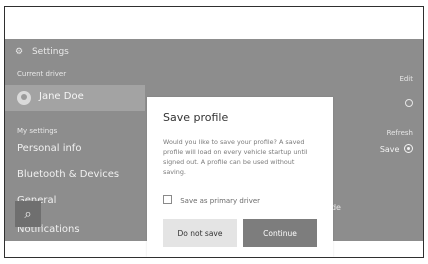 Image resolution: width=428 pixels, height=264 pixels. I want to click on sidebar-item-bluetooth-devices: Bluetooth & Devices, so click(68, 174).